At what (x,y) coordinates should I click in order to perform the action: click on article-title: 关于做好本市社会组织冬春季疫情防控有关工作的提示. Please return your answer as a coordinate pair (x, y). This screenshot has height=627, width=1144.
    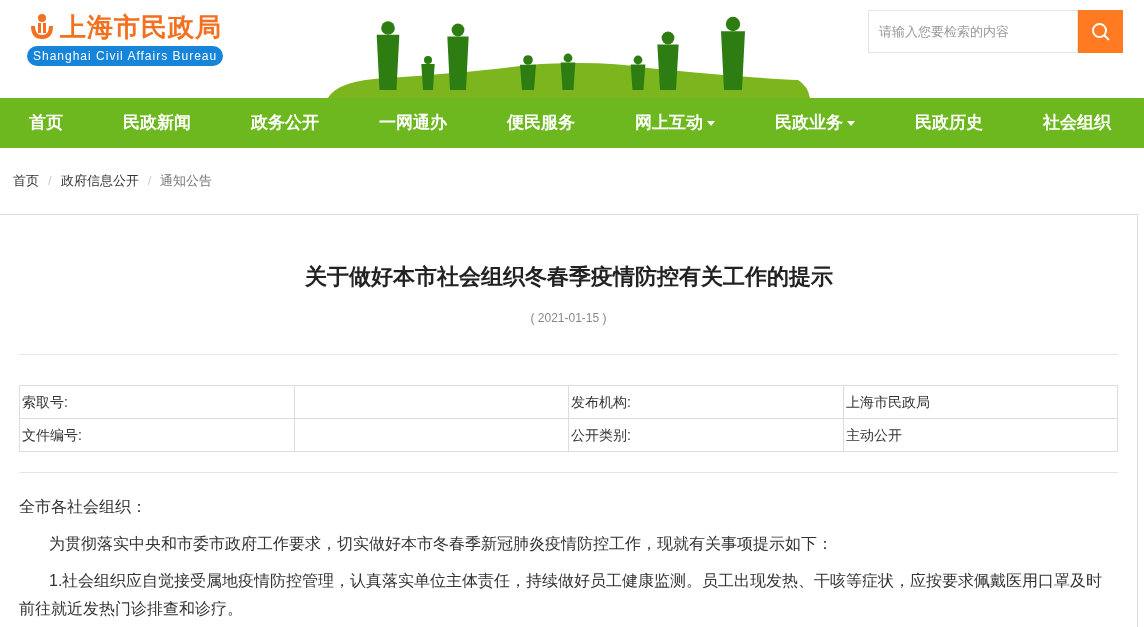
    Looking at the image, I should click on (568, 277).